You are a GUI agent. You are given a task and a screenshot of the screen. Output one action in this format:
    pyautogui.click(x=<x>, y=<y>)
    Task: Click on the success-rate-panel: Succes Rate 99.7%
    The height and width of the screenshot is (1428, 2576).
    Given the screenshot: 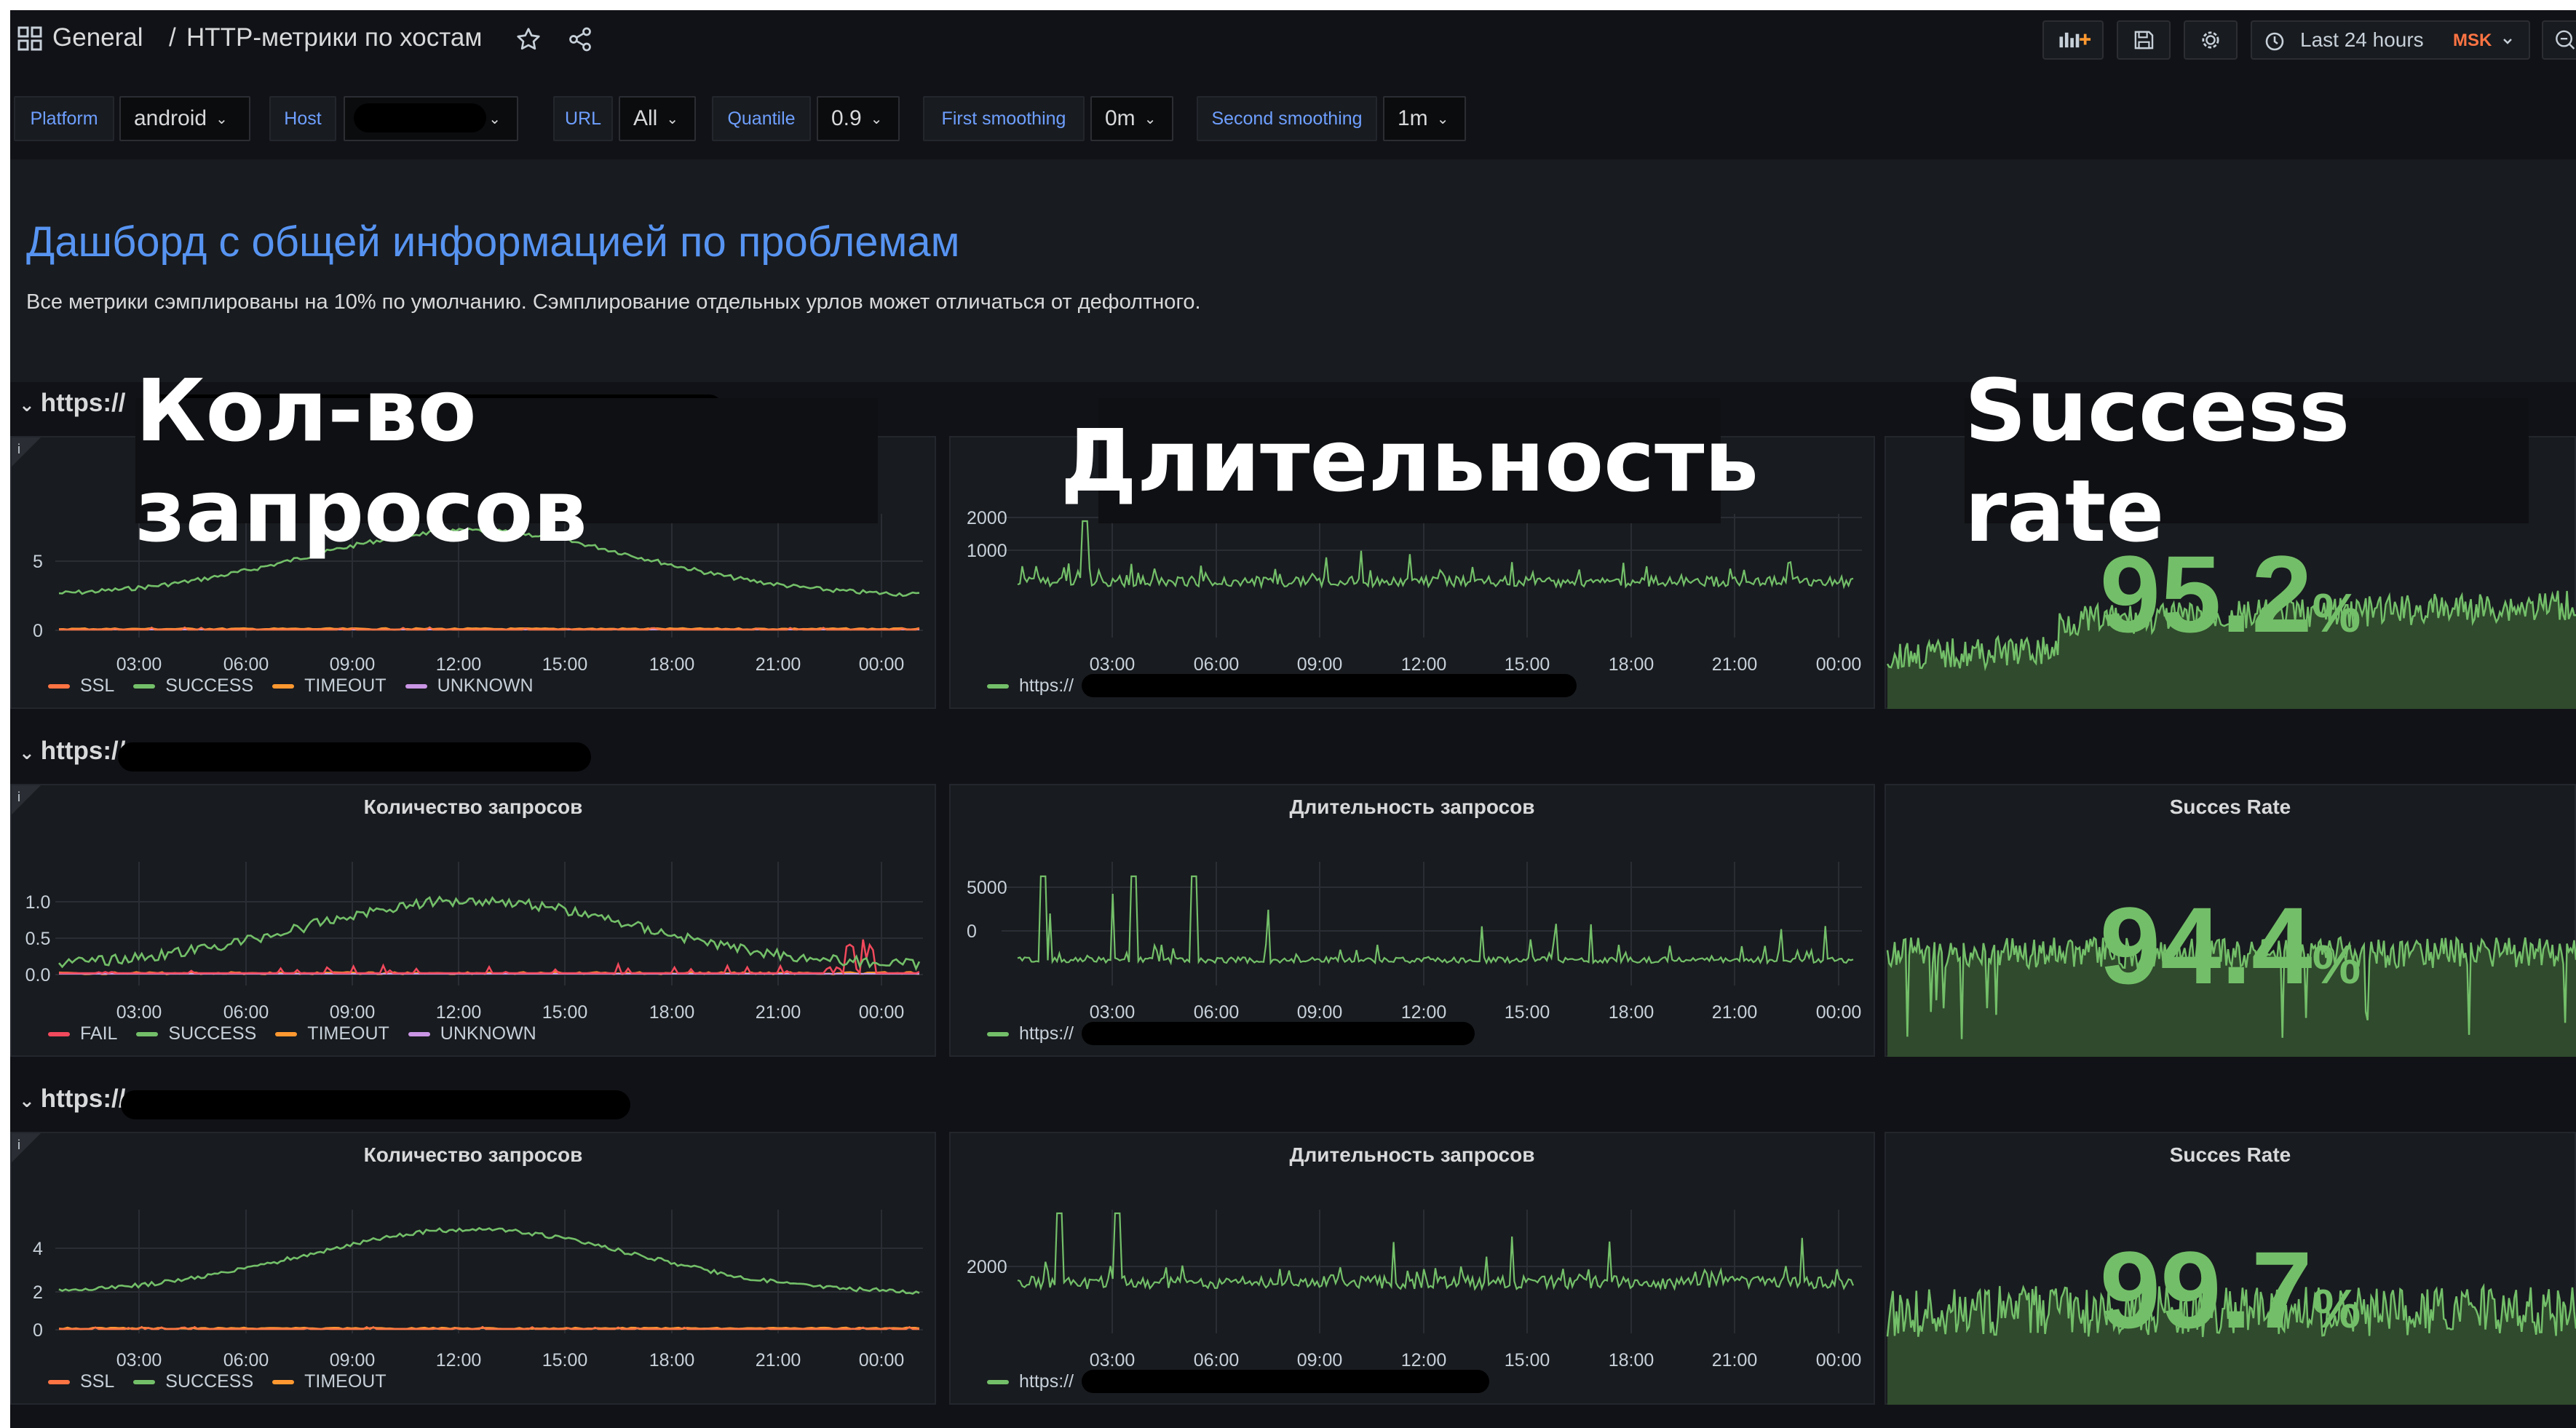 What is the action you would take?
    pyautogui.click(x=2230, y=1268)
    